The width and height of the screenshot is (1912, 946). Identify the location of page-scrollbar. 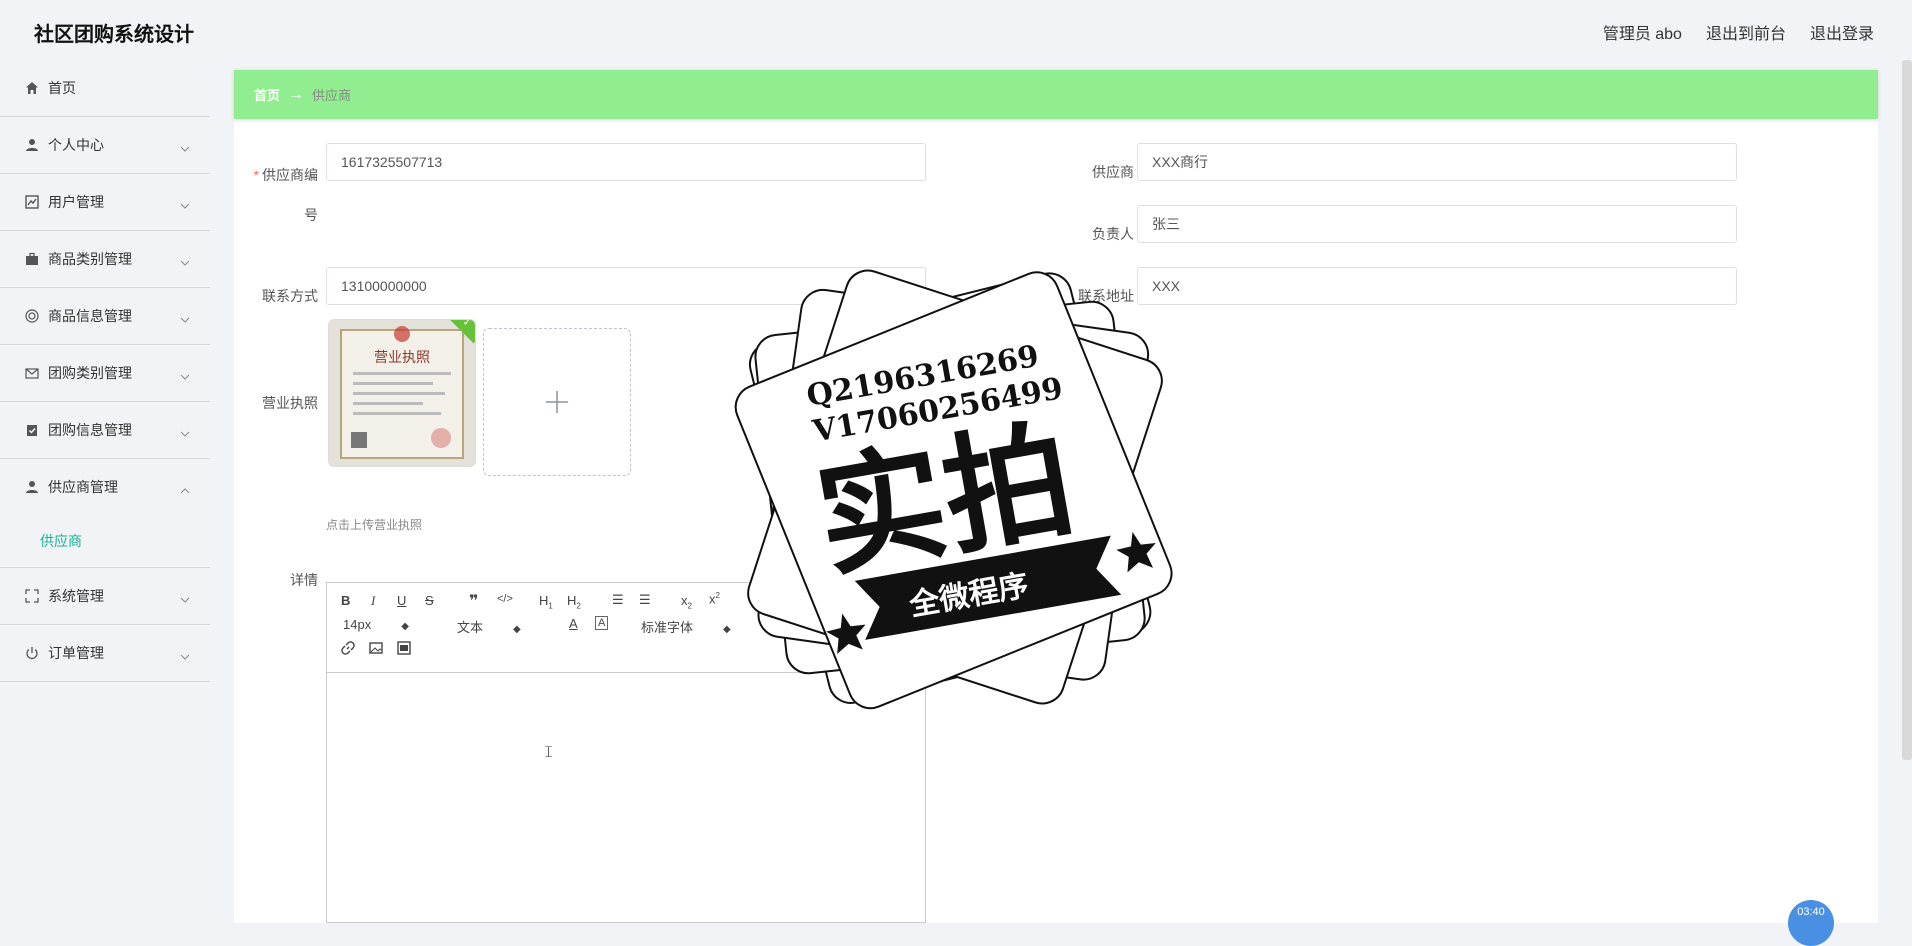
(1907, 410).